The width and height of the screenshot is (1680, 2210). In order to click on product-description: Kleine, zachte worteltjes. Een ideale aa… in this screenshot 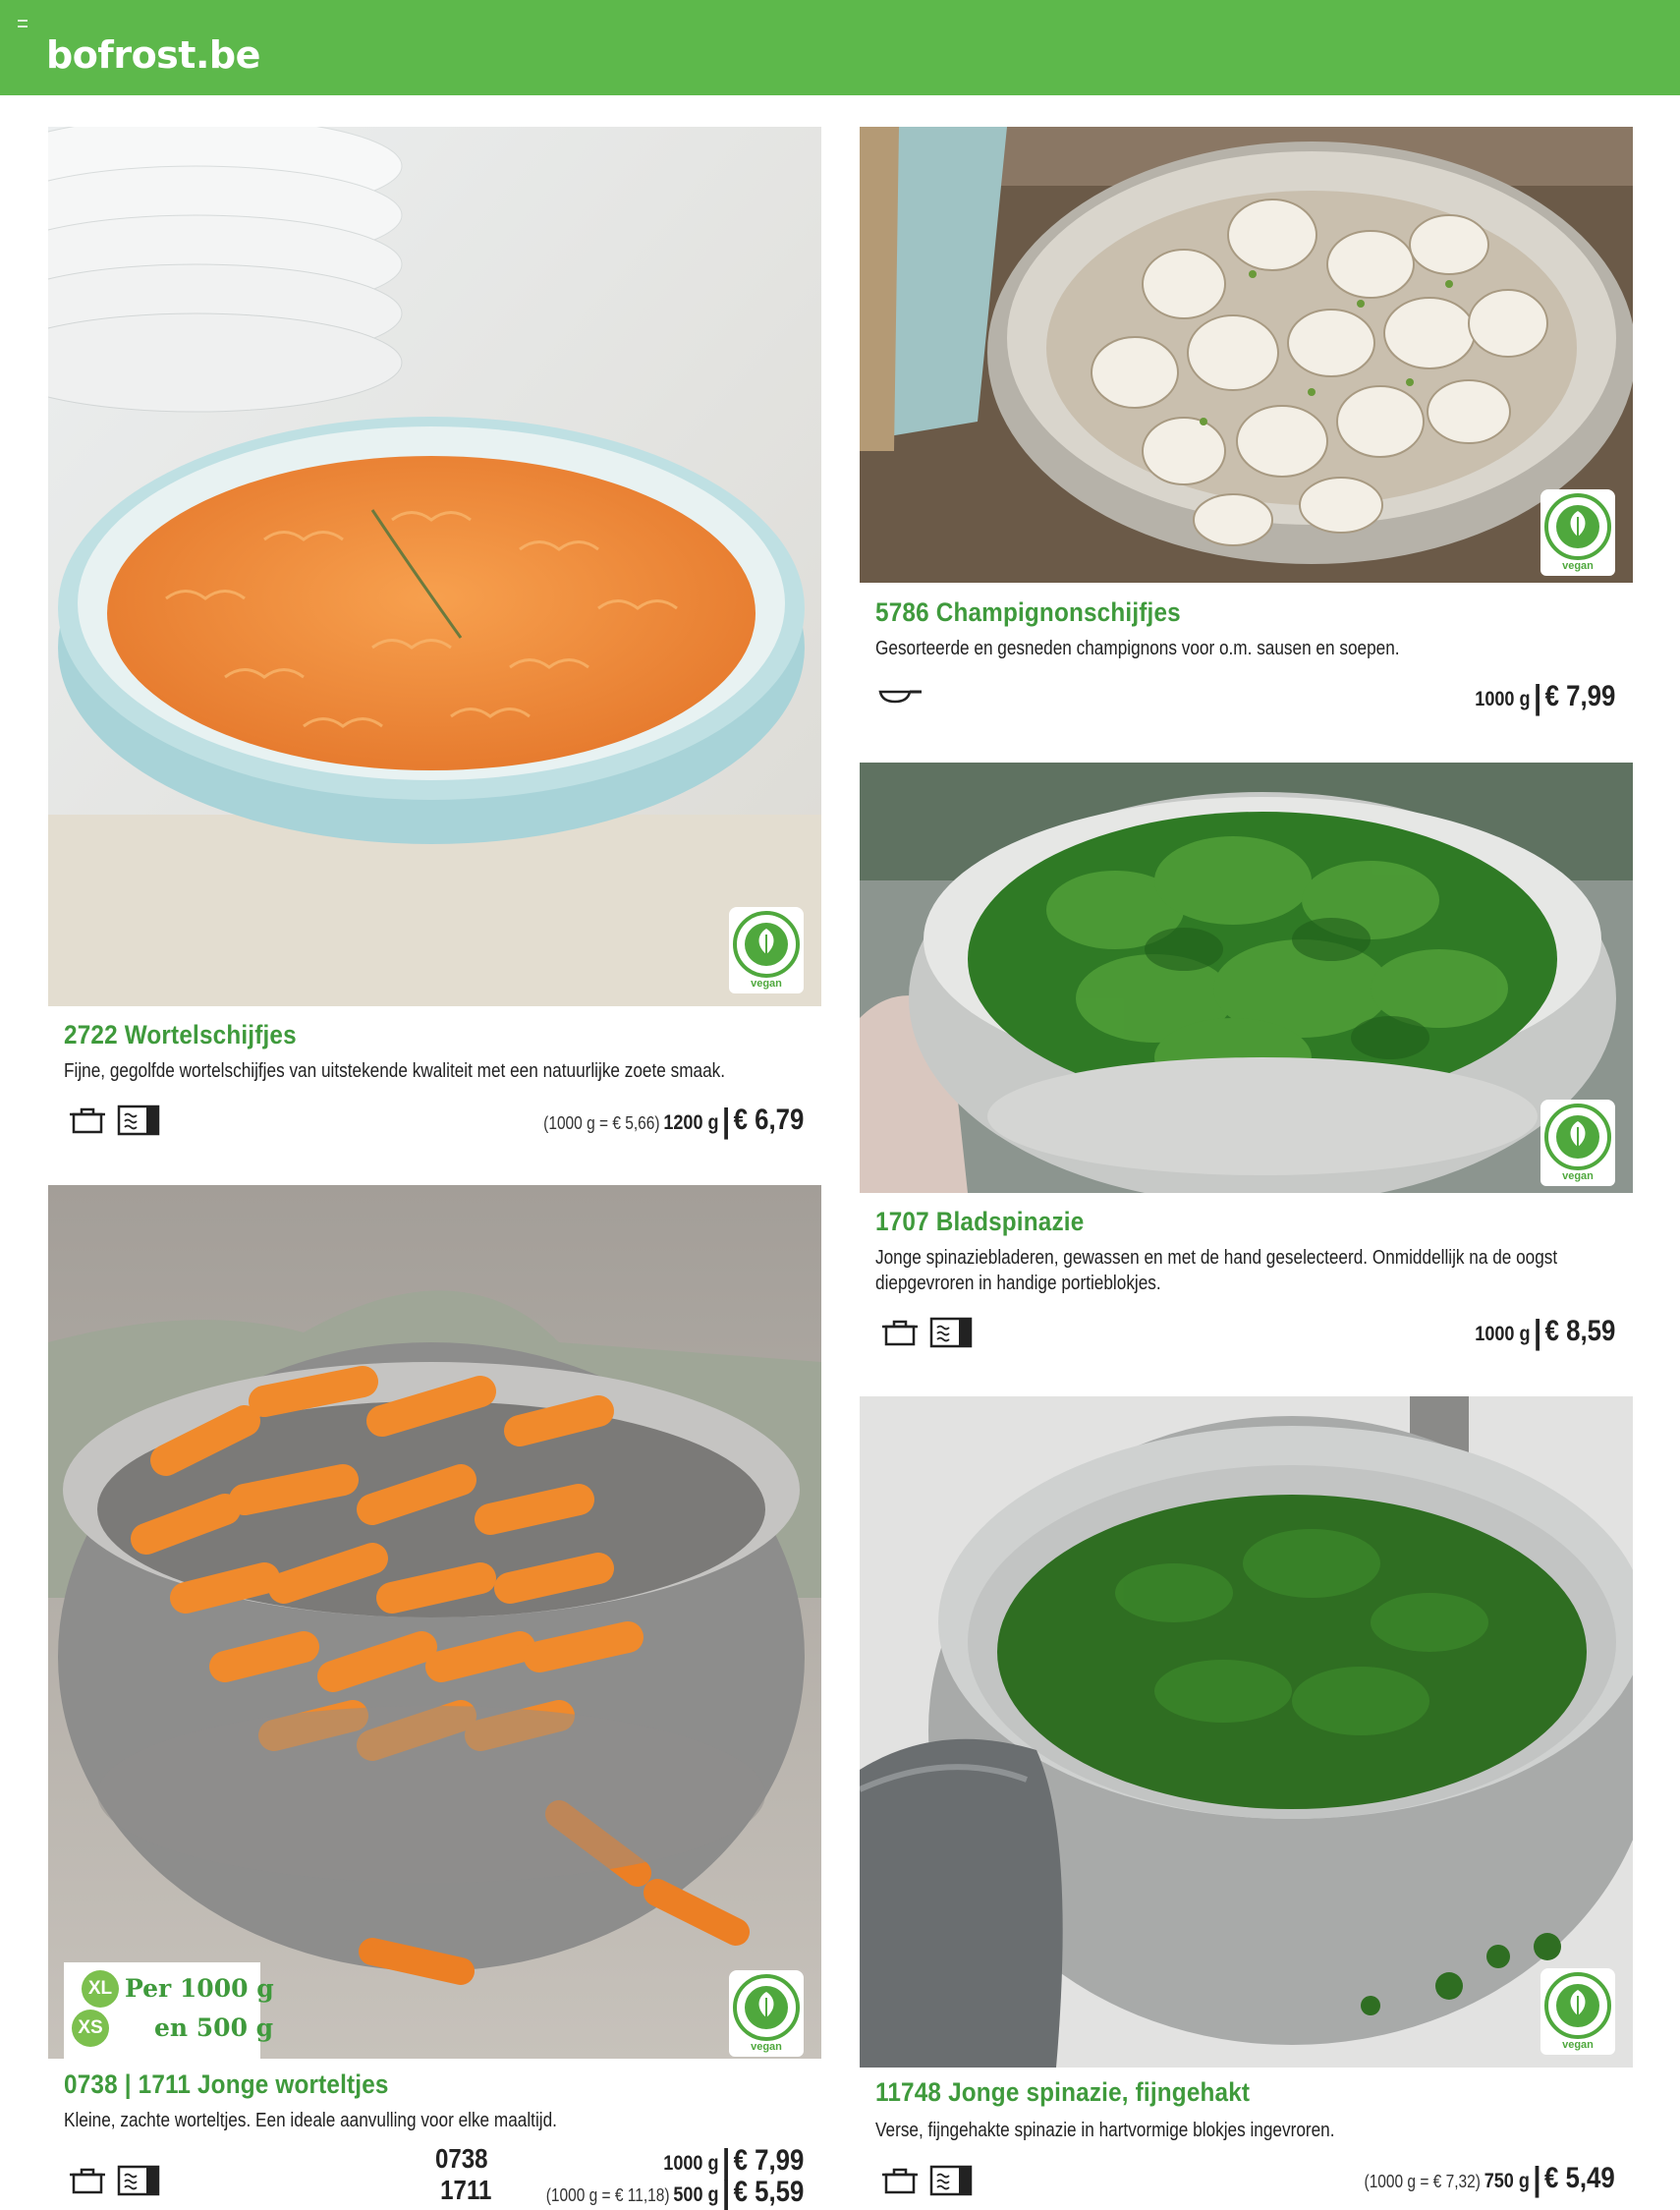, I will do `click(310, 2120)`.